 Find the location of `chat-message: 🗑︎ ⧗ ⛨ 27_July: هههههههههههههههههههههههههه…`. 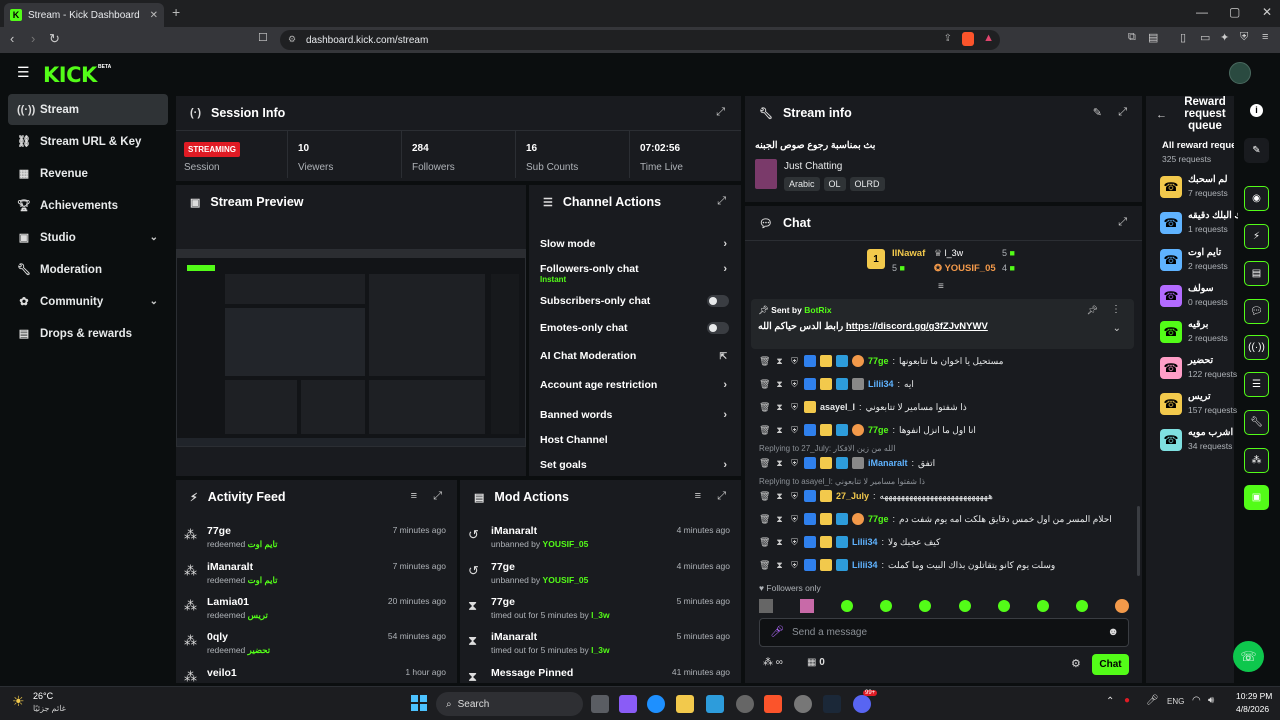

chat-message: 🗑︎ ⧗ ⛨ 27_July: هههههههههههههههههههههههههه… is located at coordinates (943, 496).